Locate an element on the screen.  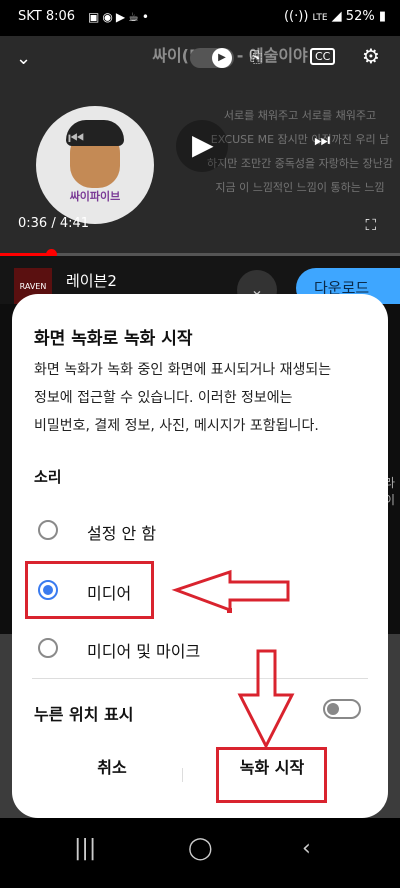
navigation-bar: ||| ◯ ‹ is located at coordinates (200, 853).